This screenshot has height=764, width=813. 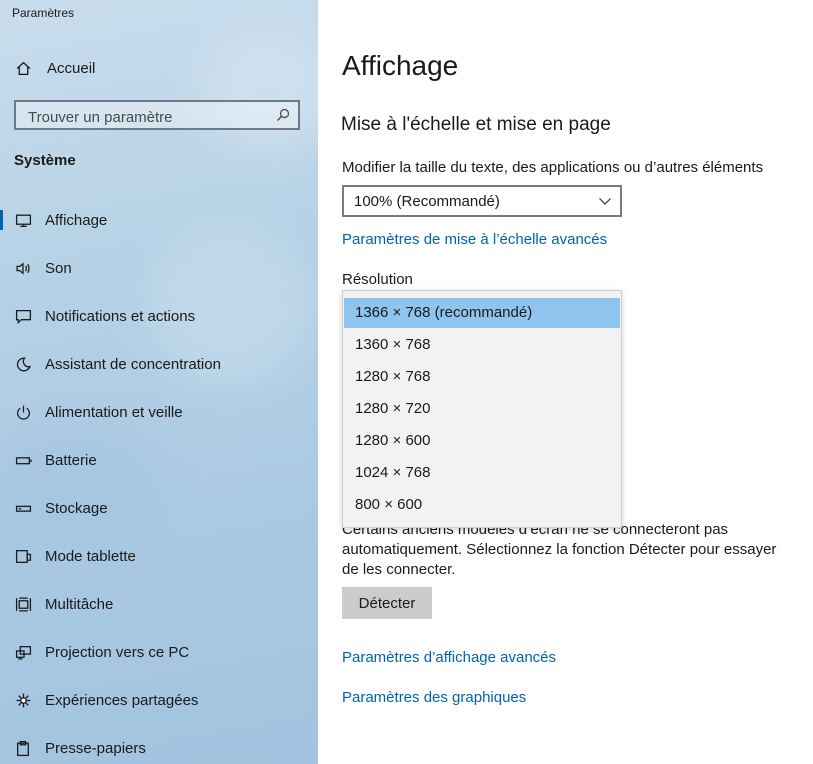 I want to click on sidebar-item-tablet-mode: Mode tablette, so click(x=159, y=556).